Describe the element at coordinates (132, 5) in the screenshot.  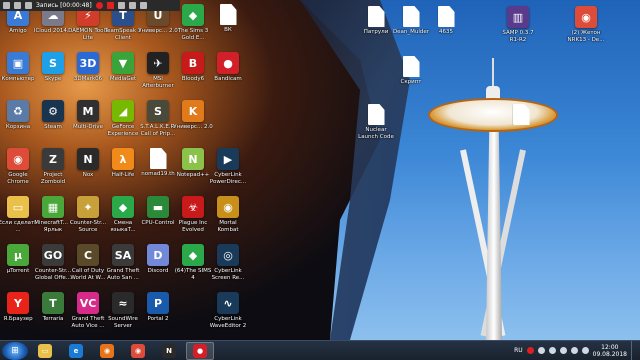
I see `pen-icon` at that location.